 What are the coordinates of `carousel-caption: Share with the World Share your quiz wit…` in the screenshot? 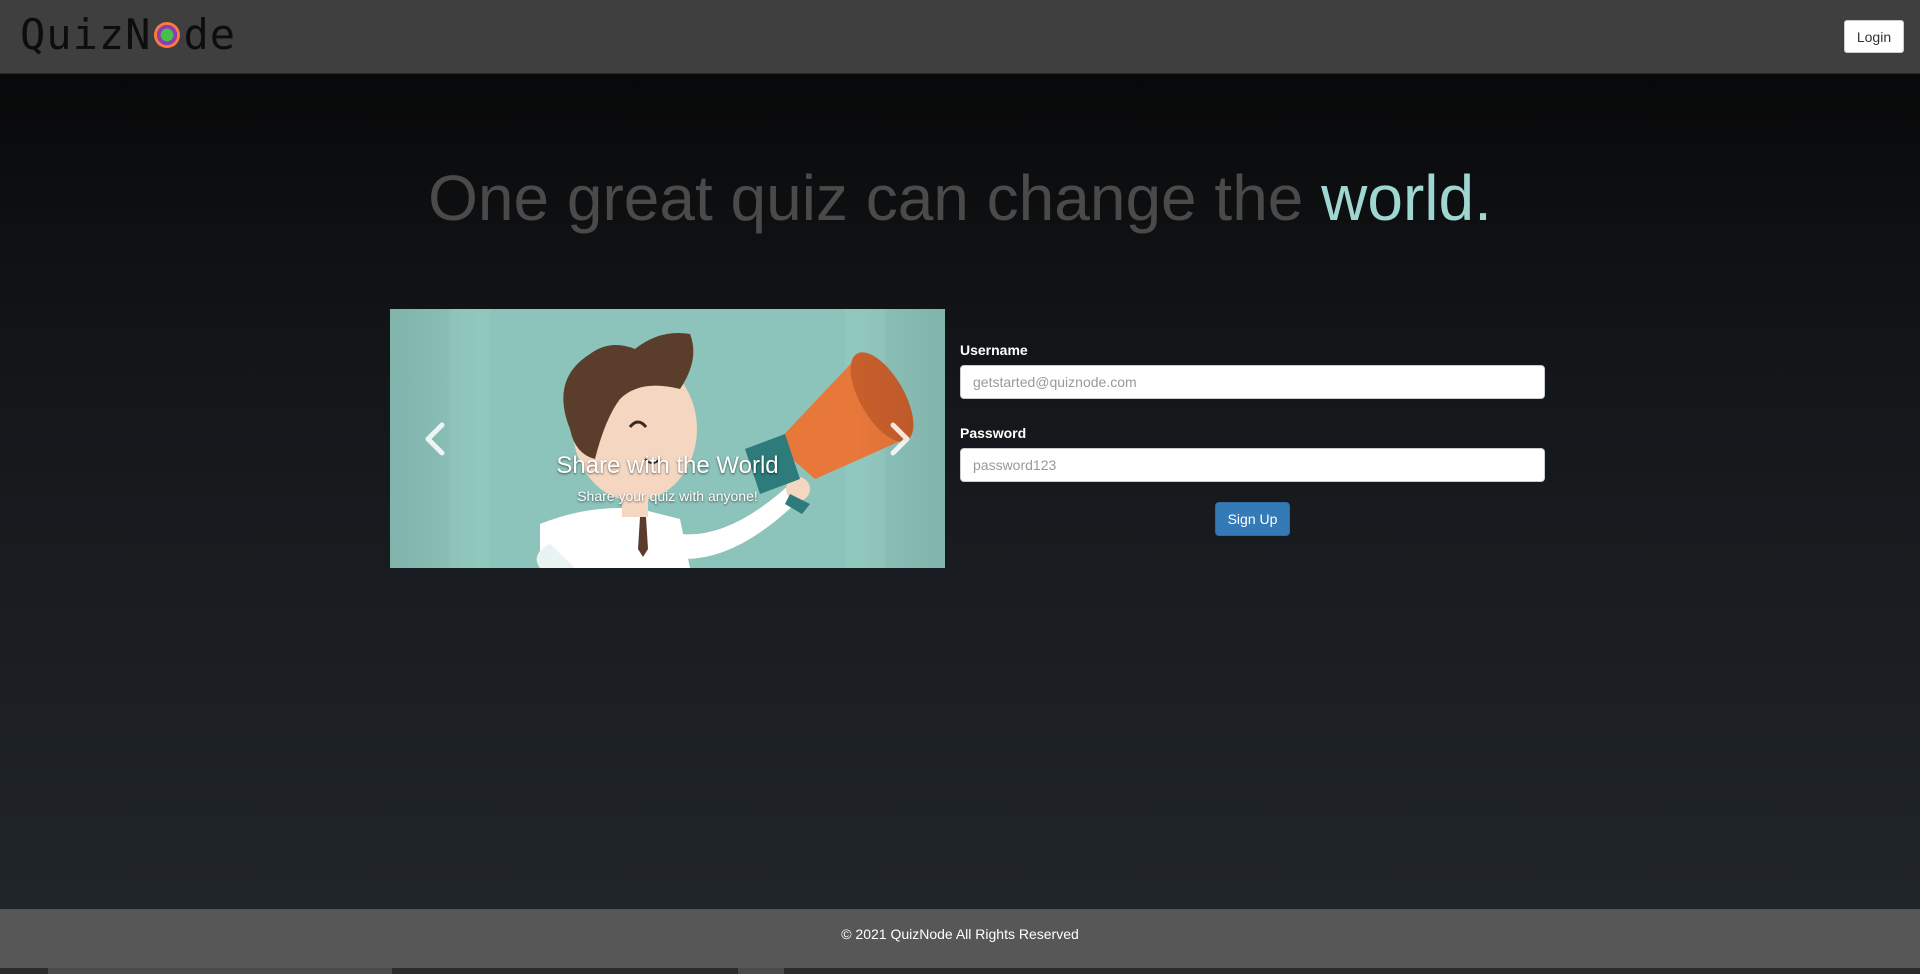 It's located at (667, 478).